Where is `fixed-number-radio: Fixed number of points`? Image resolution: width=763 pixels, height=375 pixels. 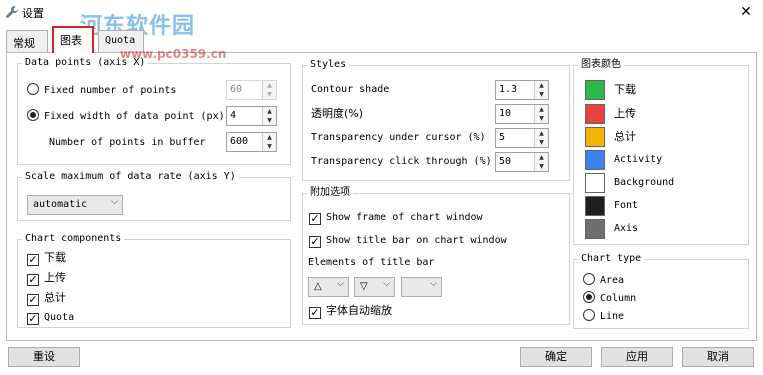 fixed-number-radio: Fixed number of points is located at coordinates (101, 90).